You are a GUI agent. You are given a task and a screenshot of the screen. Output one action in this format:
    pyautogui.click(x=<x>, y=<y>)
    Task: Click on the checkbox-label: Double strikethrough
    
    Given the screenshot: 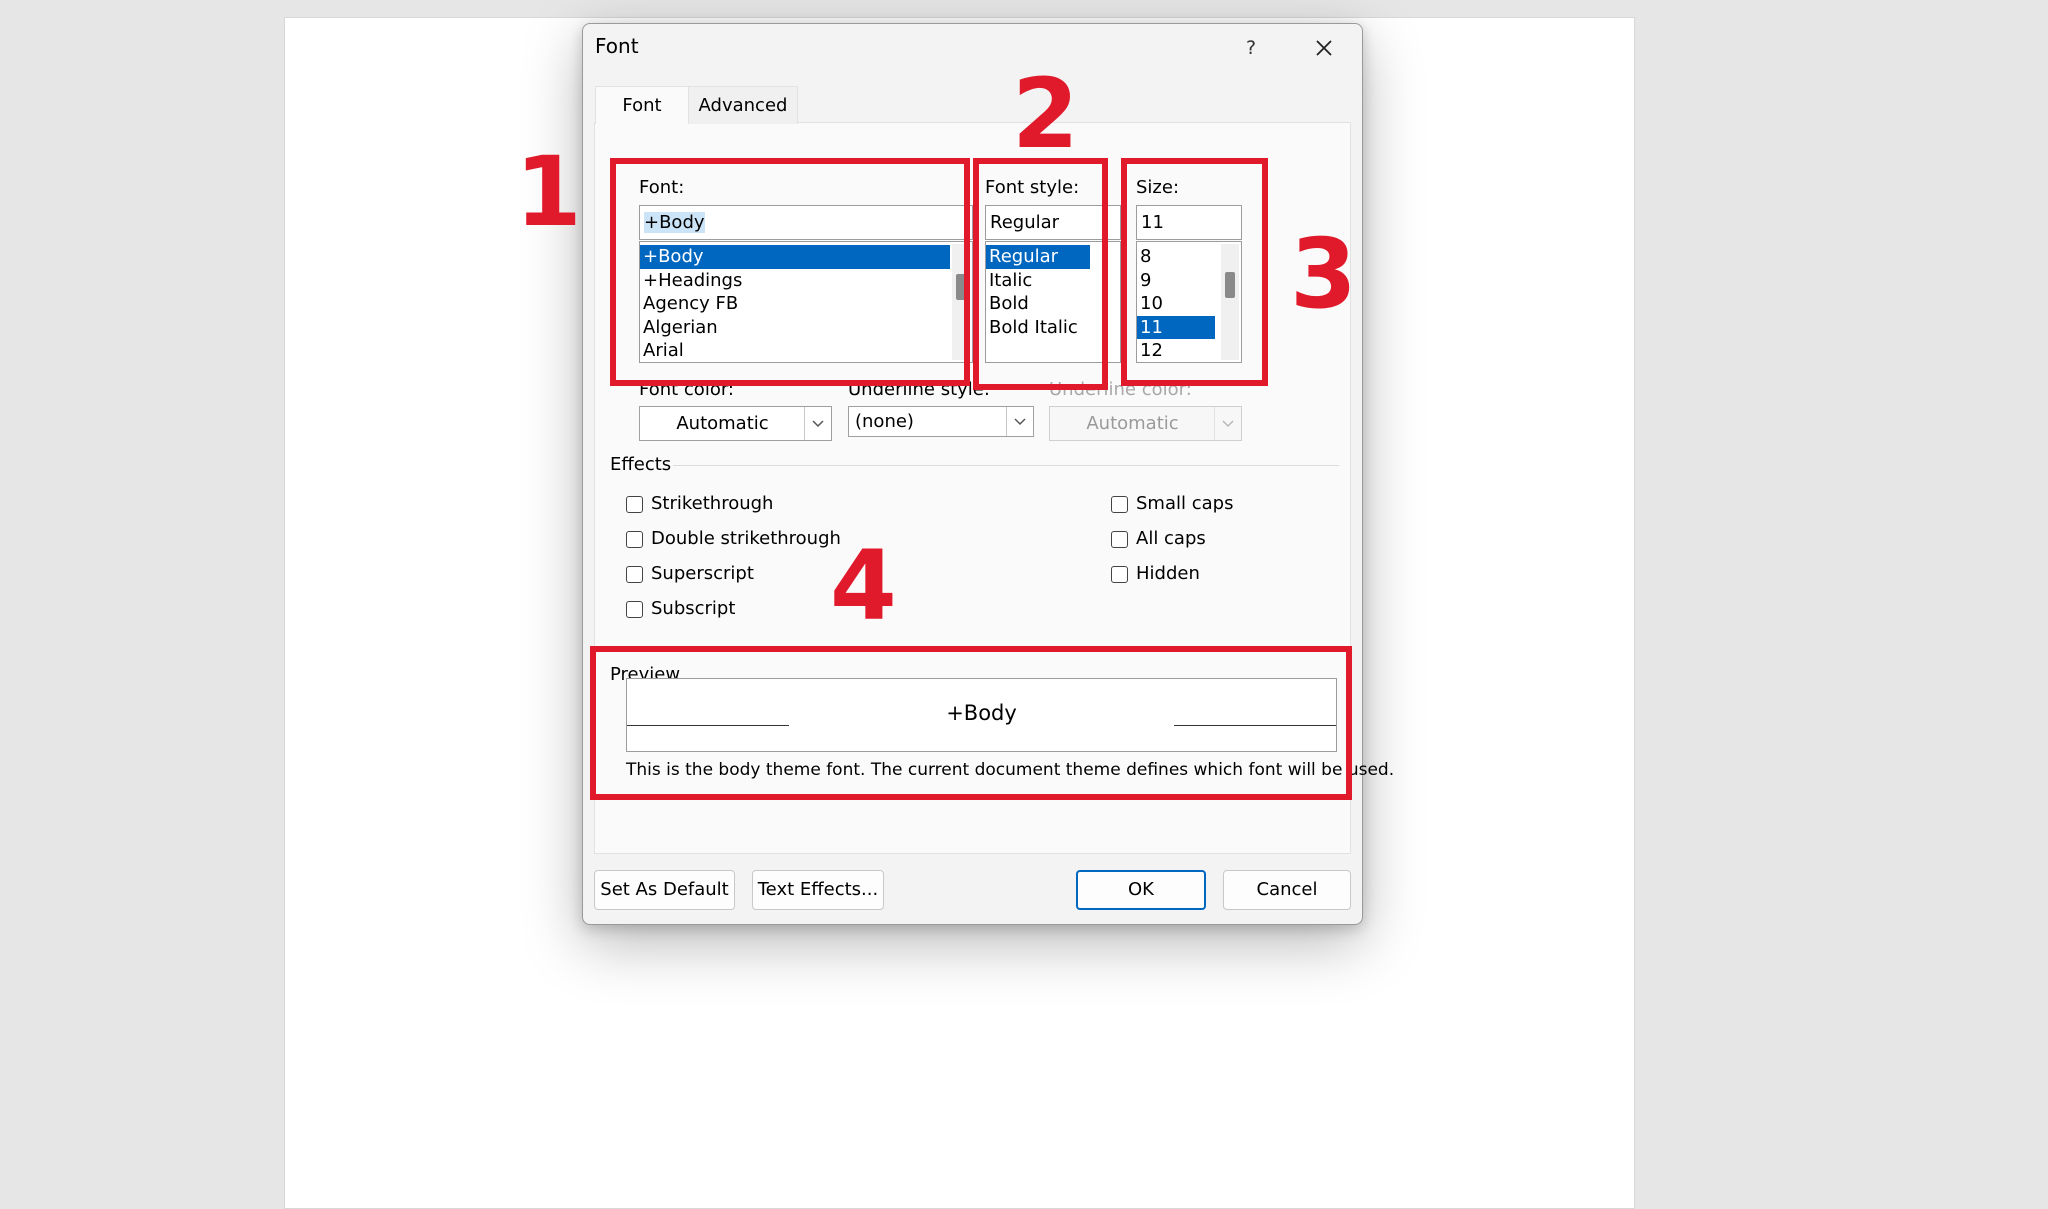 What is the action you would take?
    pyautogui.click(x=746, y=538)
    